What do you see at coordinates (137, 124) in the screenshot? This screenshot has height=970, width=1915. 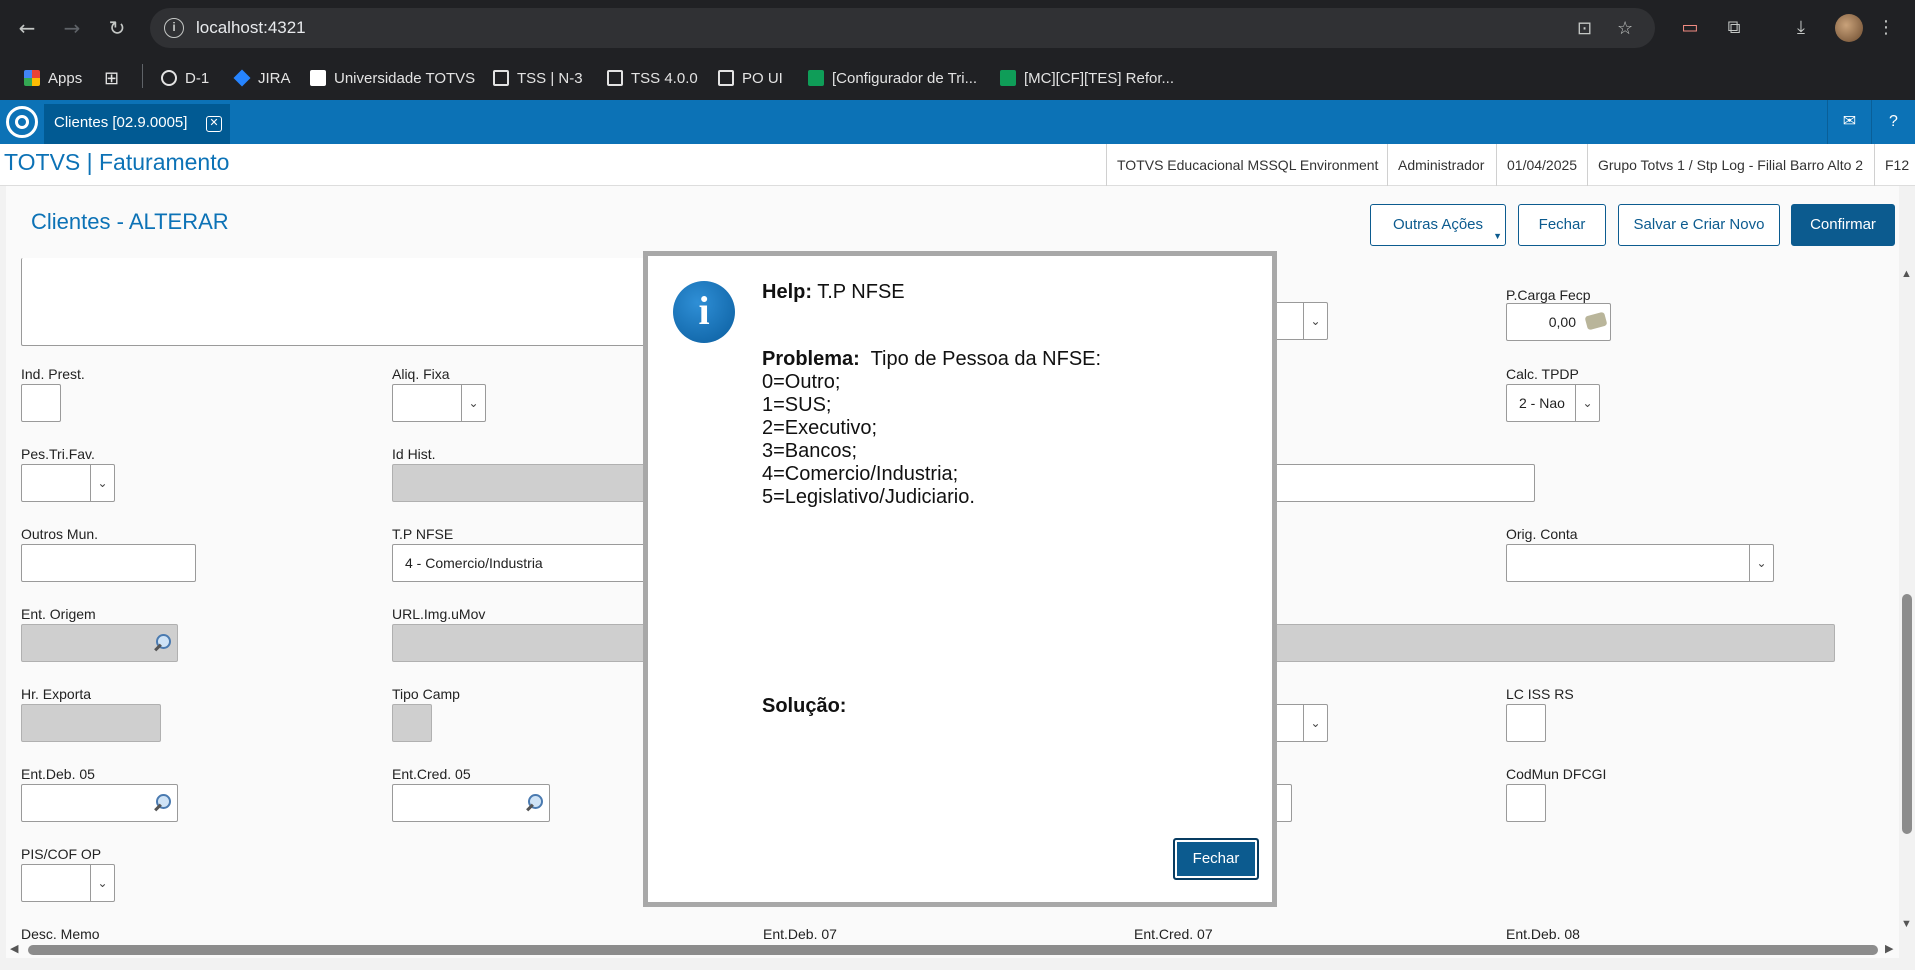 I see `tab-clientes: Clientes [02.9.0005] ✕` at bounding box center [137, 124].